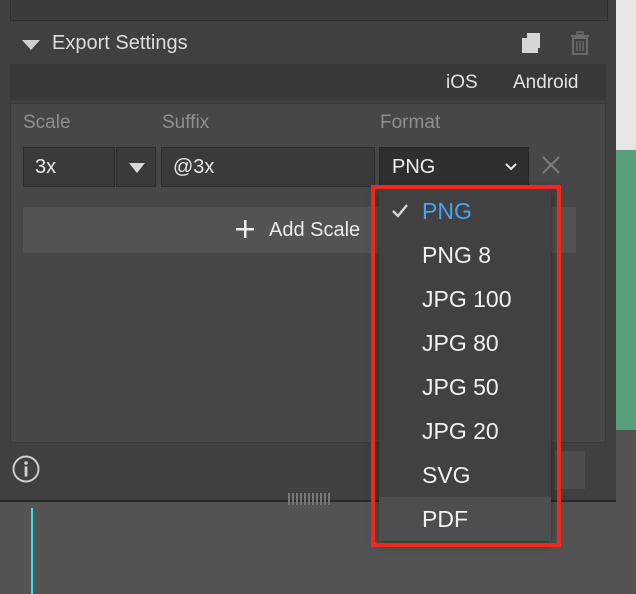 The height and width of the screenshot is (594, 636). What do you see at coordinates (460, 343) in the screenshot?
I see `format-option-label: JPG 80` at bounding box center [460, 343].